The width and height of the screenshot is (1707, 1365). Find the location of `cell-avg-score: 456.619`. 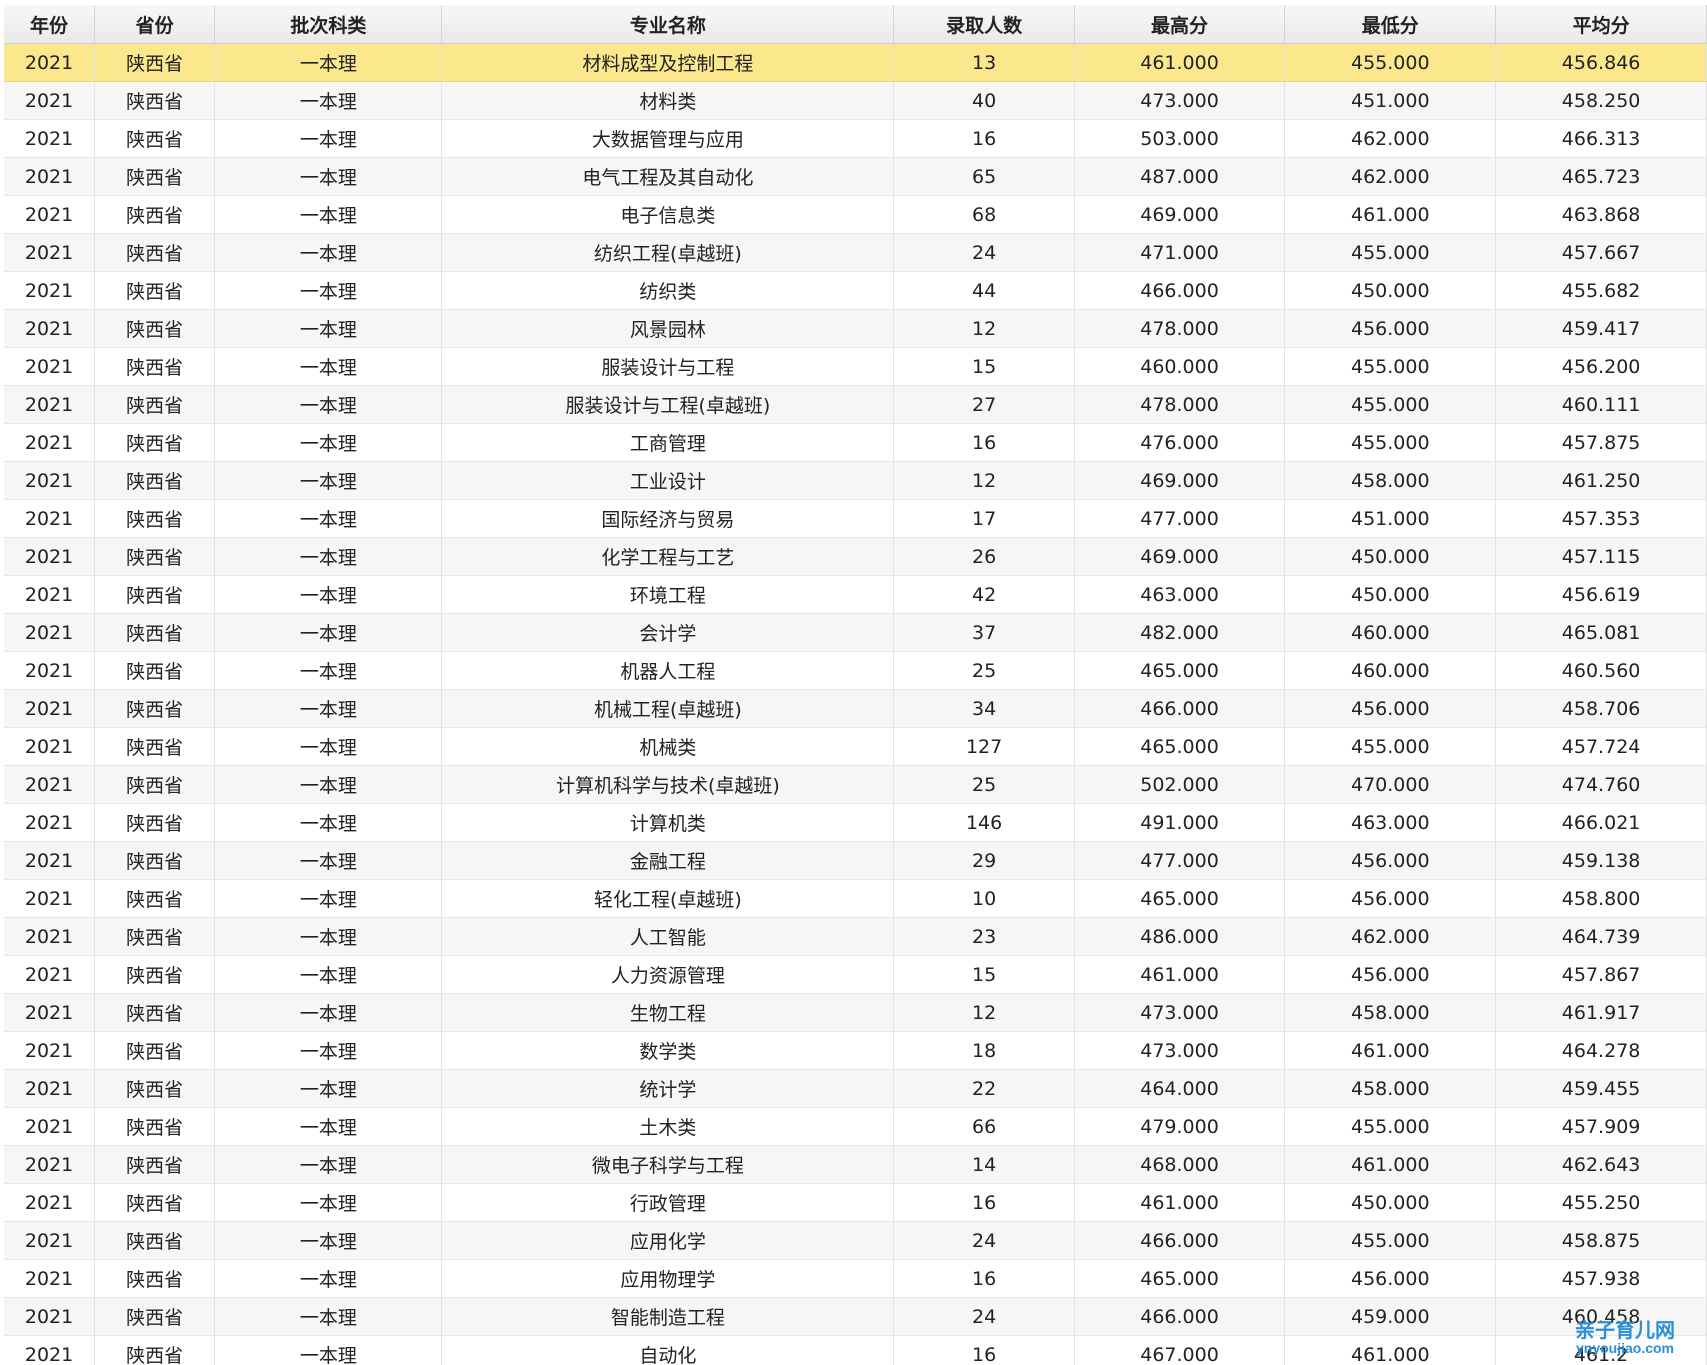

cell-avg-score: 456.619 is located at coordinates (1601, 594).